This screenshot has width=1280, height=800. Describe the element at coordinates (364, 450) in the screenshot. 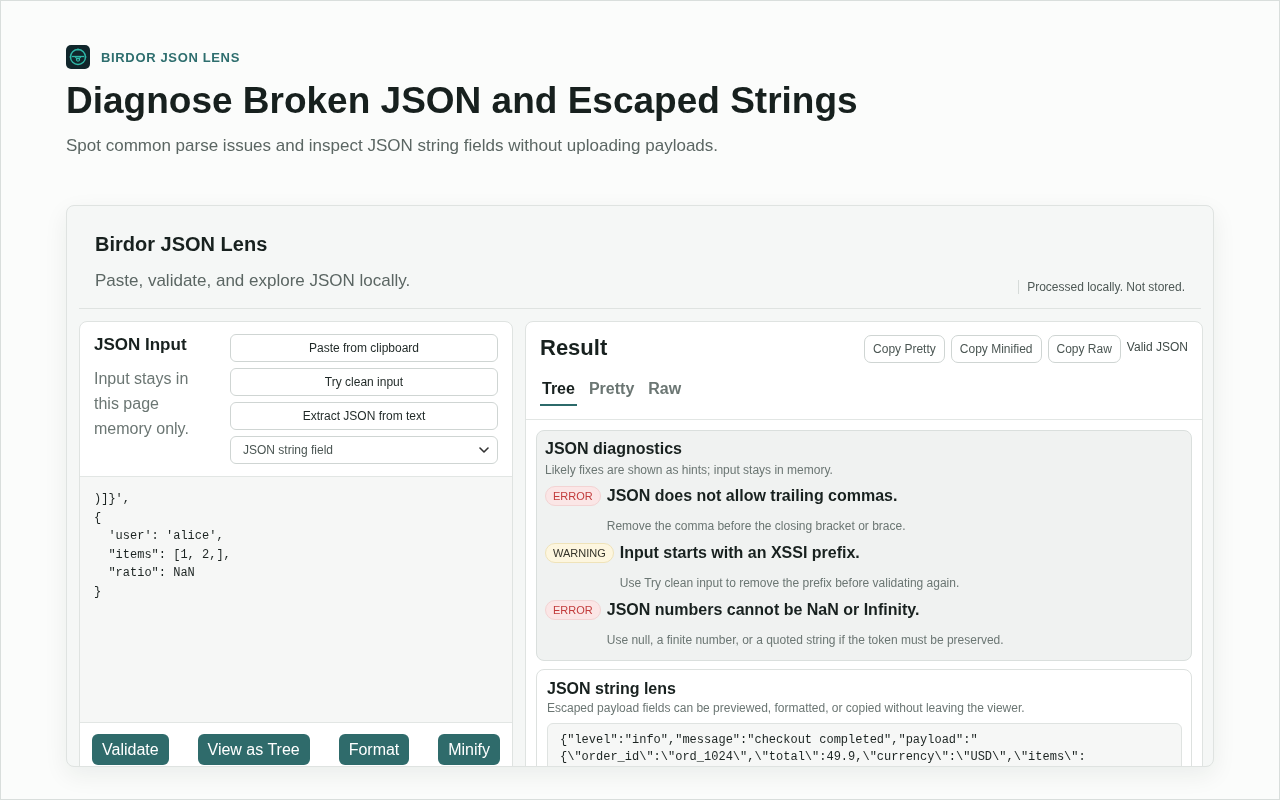

I see `mode-select: JSON string field` at that location.